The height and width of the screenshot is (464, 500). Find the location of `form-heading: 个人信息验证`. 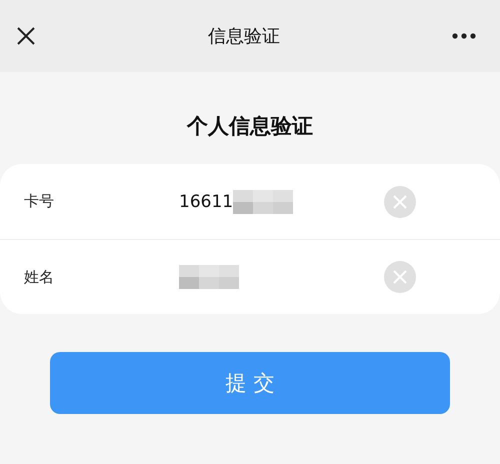

form-heading: 个人信息验证 is located at coordinates (250, 126).